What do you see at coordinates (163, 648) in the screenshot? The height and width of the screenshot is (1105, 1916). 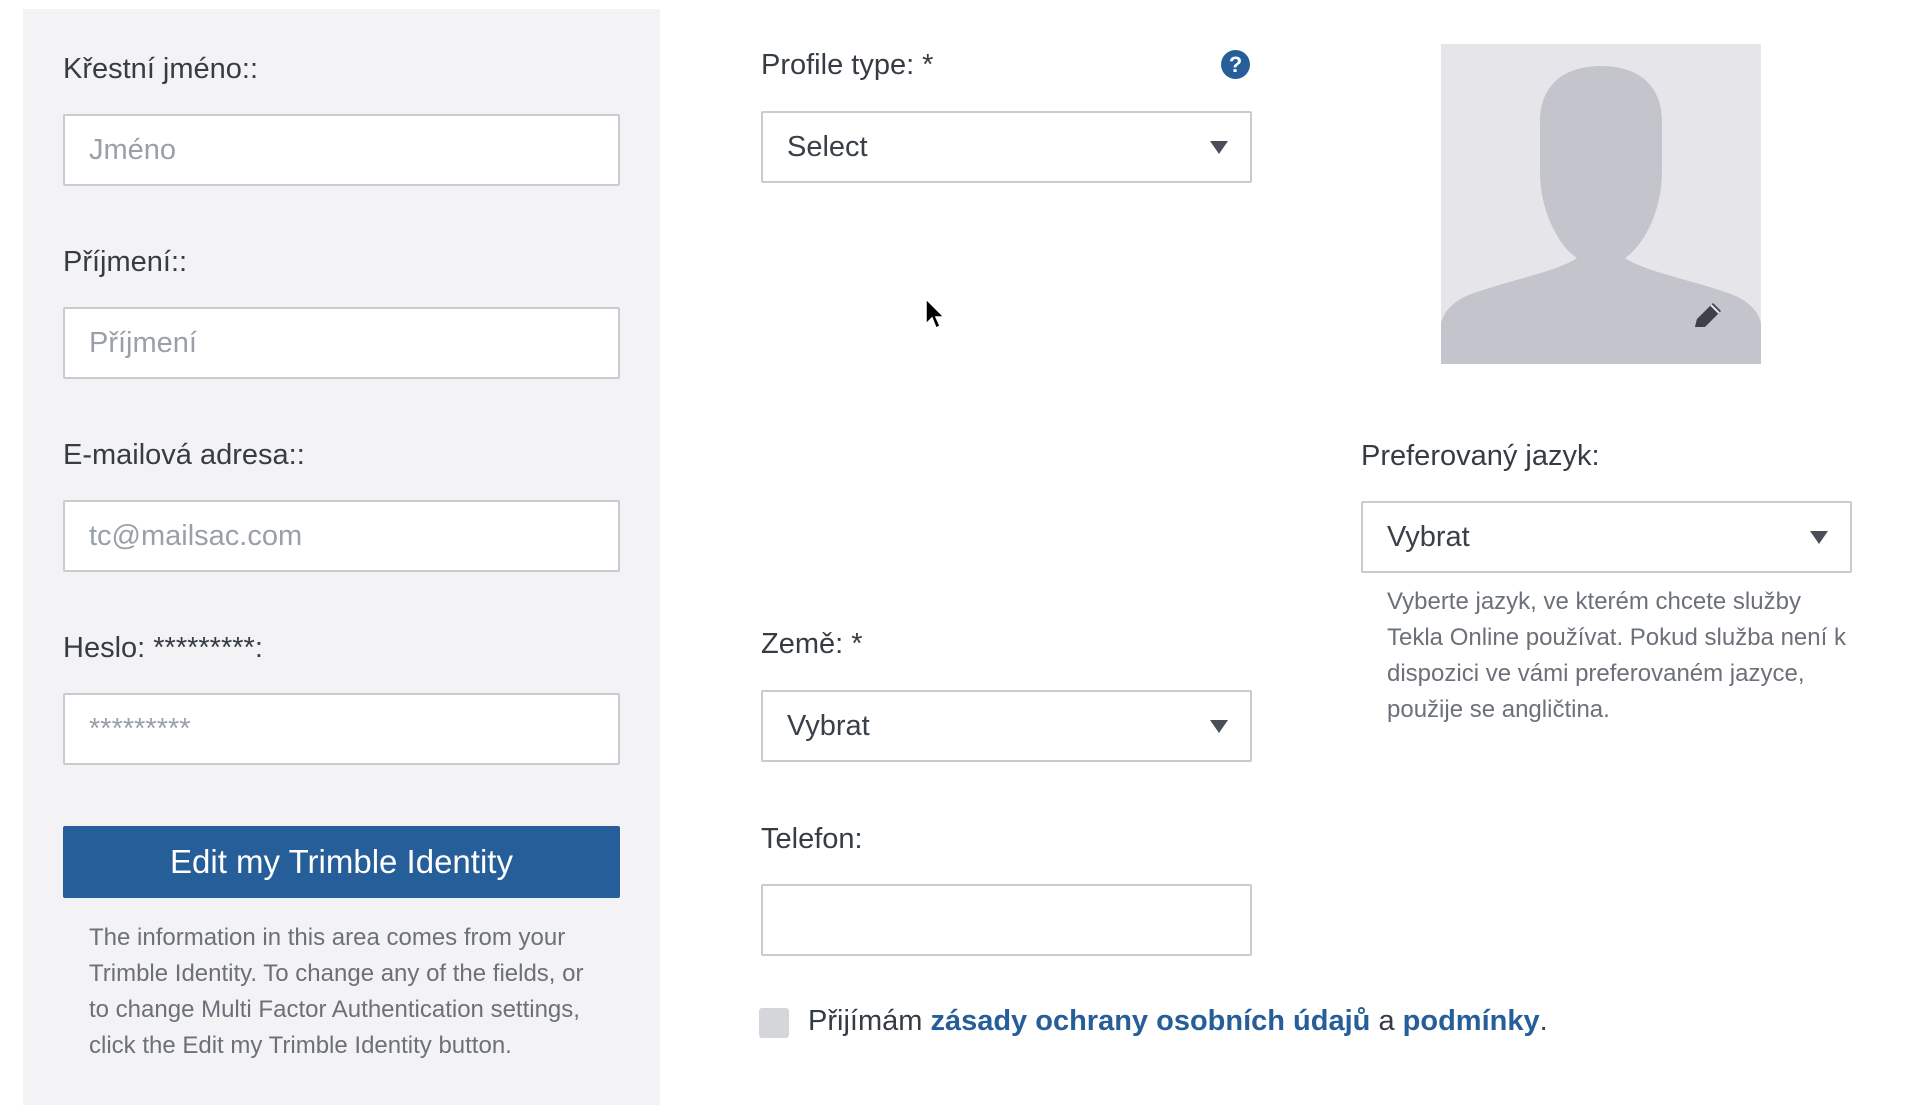 I see `password-label: Heslo: *********:` at bounding box center [163, 648].